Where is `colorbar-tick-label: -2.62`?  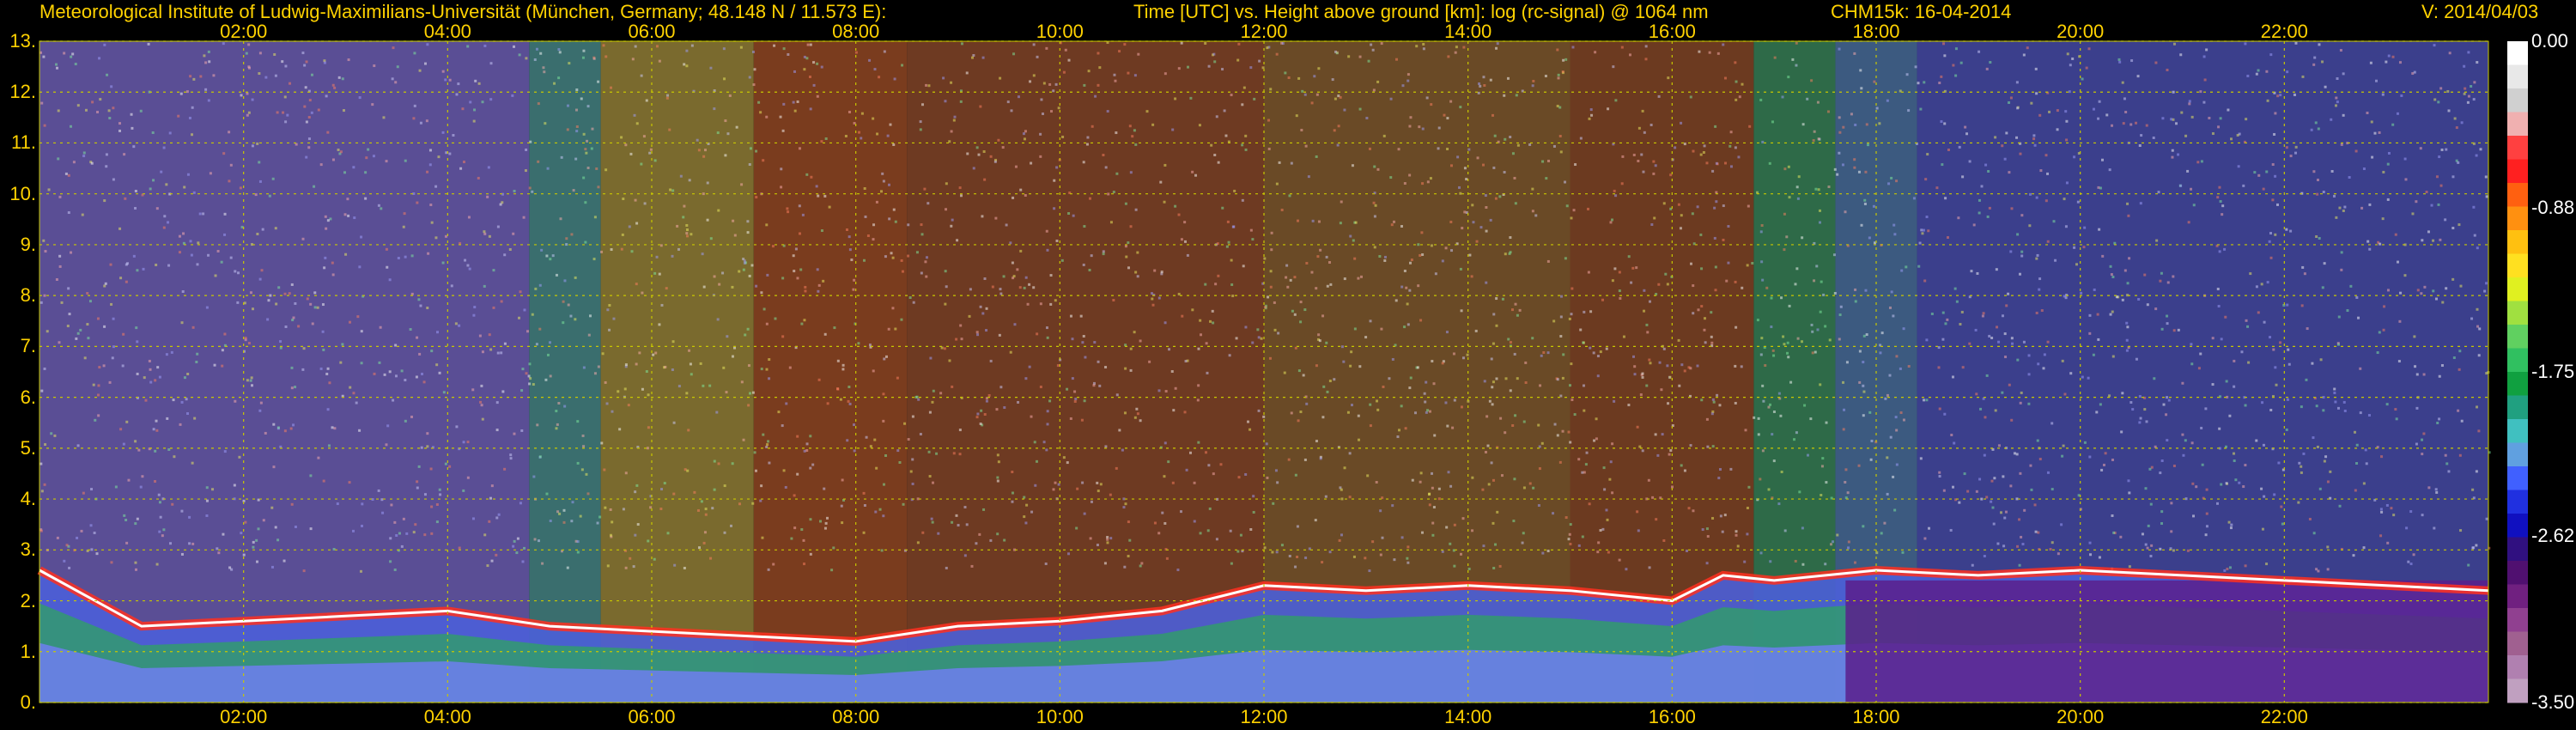 colorbar-tick-label: -2.62 is located at coordinates (2553, 536).